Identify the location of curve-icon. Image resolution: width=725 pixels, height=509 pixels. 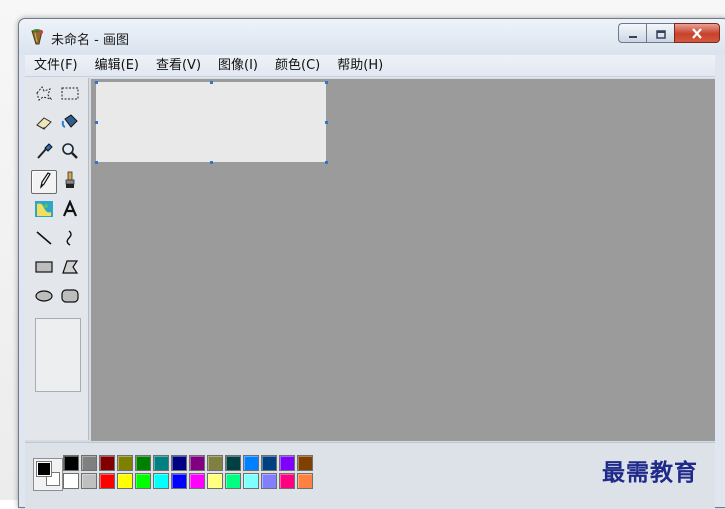
(70, 240).